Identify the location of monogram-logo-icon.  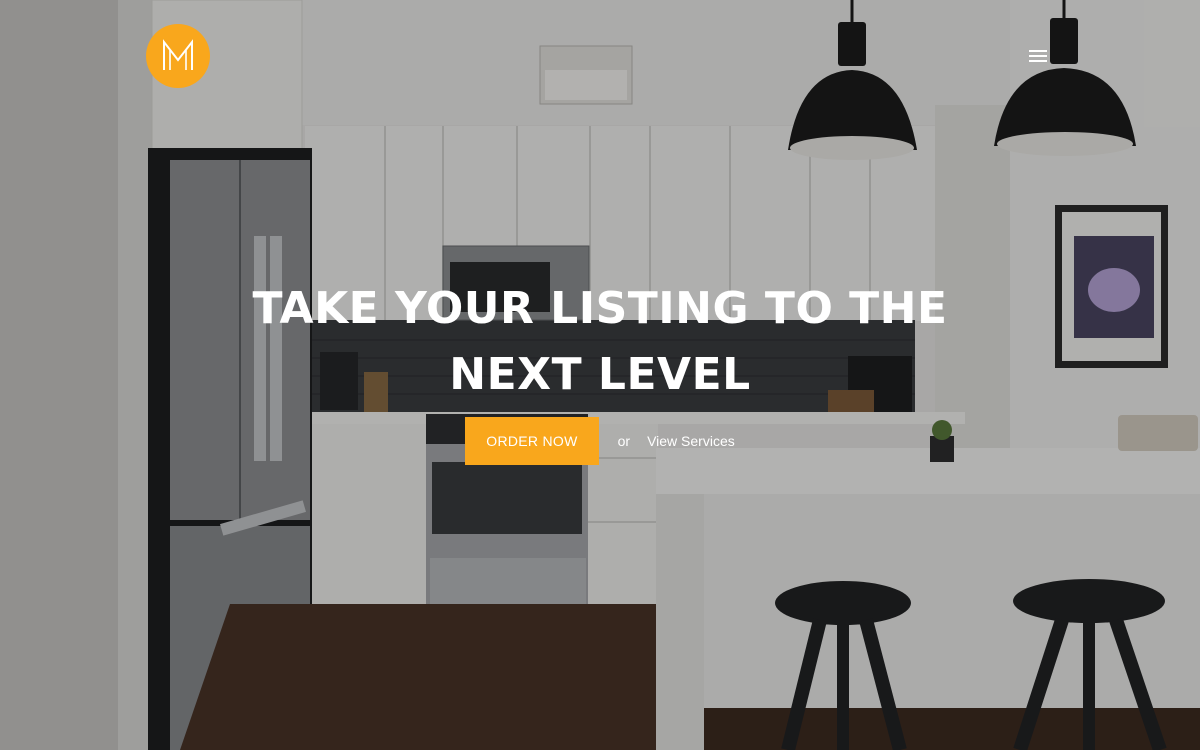
(178, 56).